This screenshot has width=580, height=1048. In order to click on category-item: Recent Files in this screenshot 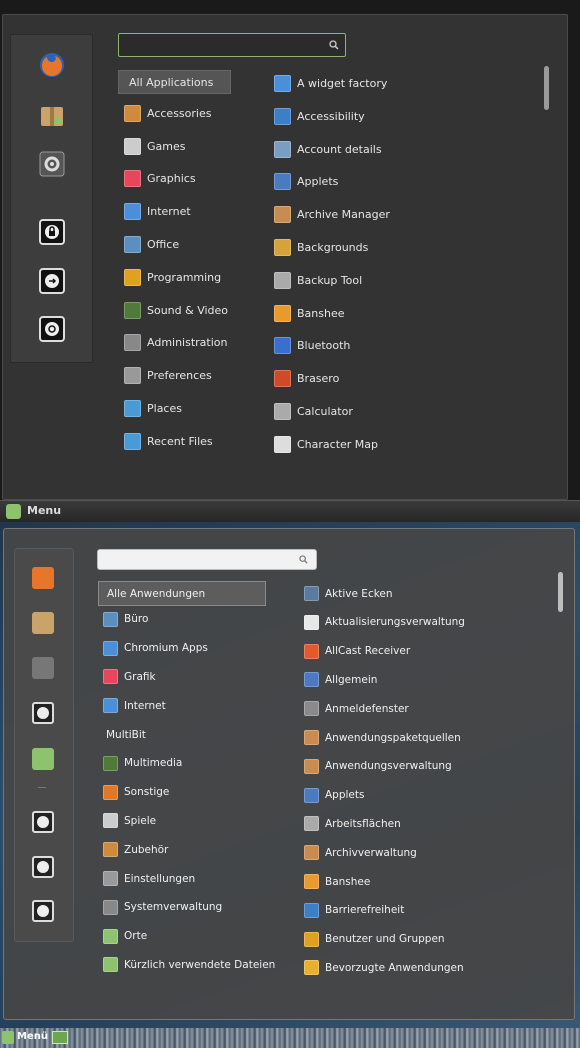, I will do `click(168, 441)`.